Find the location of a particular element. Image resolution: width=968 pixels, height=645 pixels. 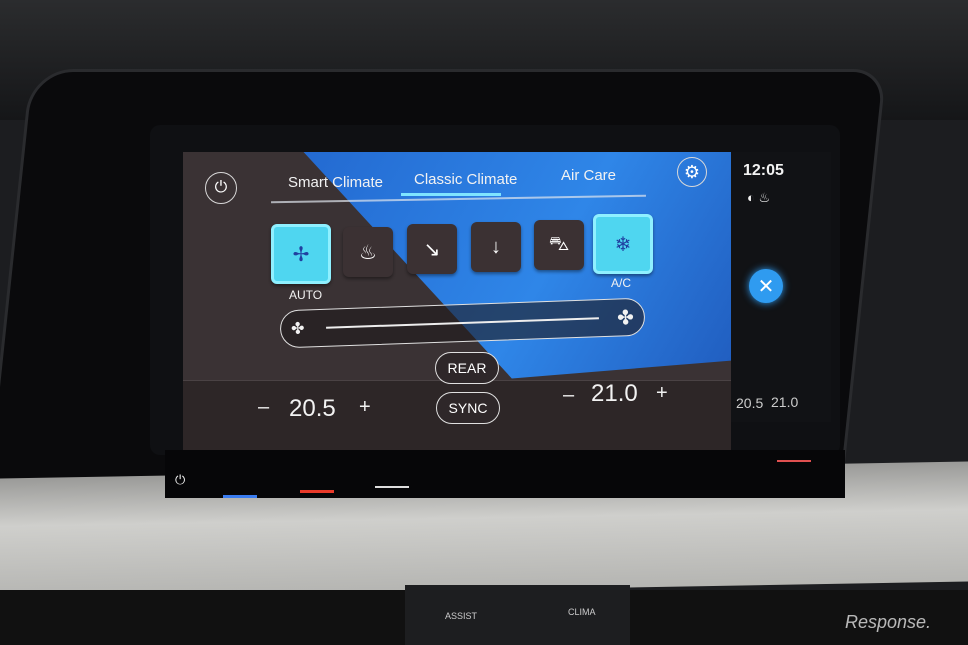

windshield-defrost-icon: ♨ is located at coordinates (368, 252).